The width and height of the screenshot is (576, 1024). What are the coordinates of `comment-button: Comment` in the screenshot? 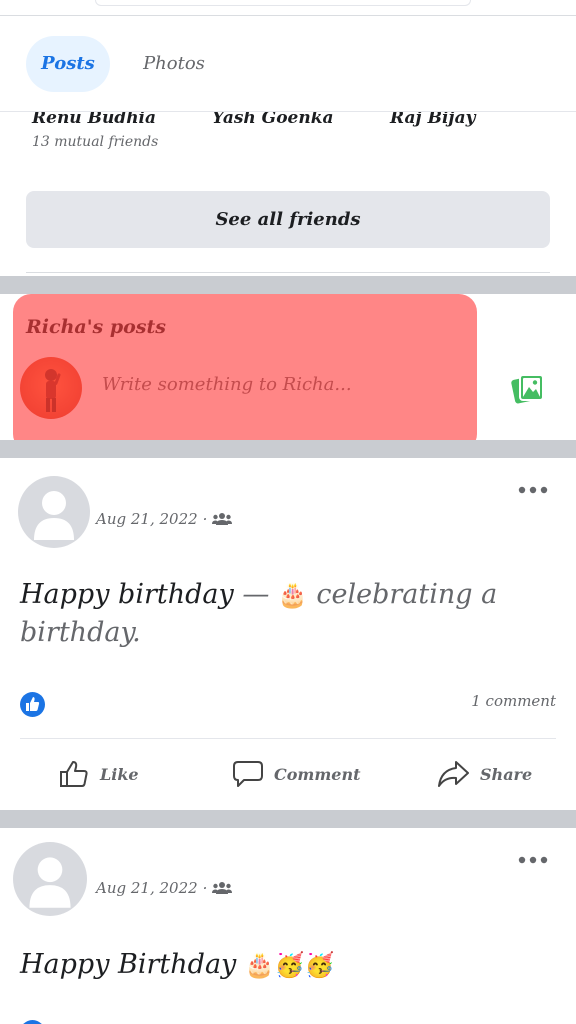 It's located at (296, 774).